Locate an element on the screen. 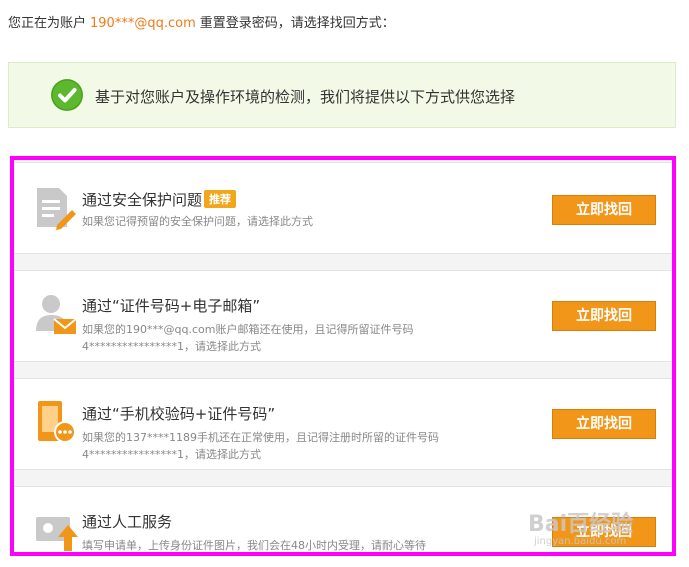 Image resolution: width=689 pixels, height=567 pixels. person-mail-icon is located at coordinates (57, 314).